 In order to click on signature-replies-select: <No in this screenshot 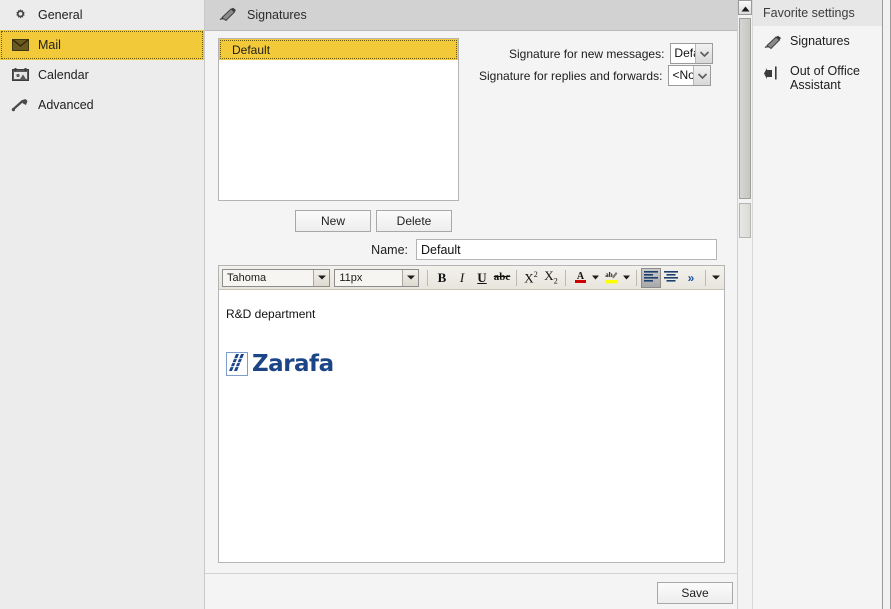, I will do `click(690, 75)`.